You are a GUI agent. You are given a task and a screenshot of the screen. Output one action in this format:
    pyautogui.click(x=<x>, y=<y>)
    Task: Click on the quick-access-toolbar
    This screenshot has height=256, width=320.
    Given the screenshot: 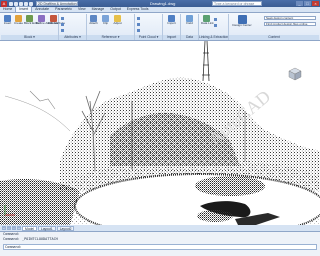 What is the action you would take?
    pyautogui.click(x=21, y=3)
    